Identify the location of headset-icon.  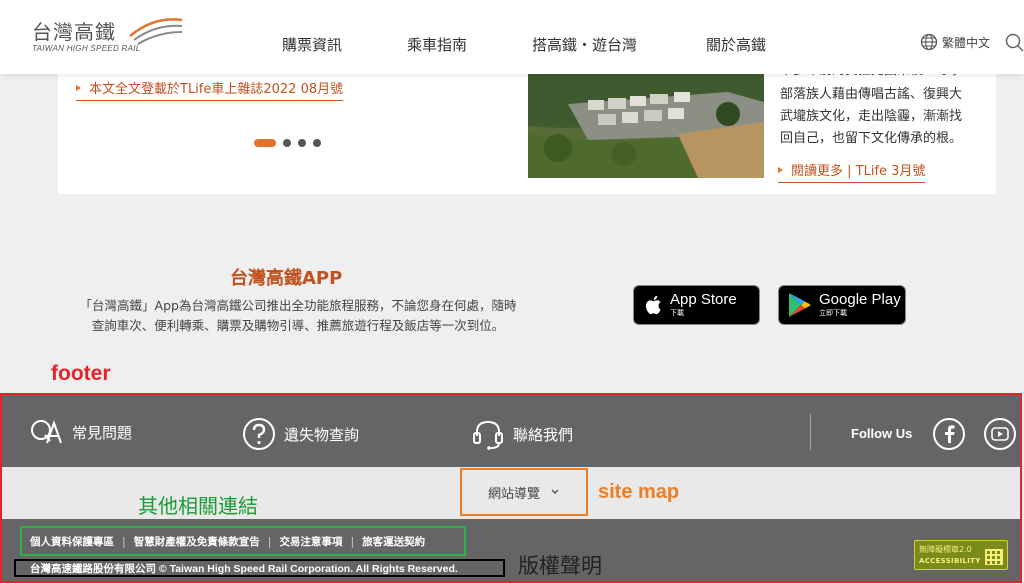
(488, 435).